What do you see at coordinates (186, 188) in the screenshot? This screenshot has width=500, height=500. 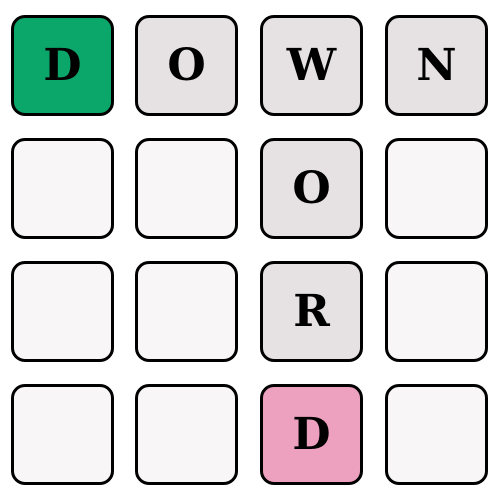 I see `grid-cell-r1-c1` at bounding box center [186, 188].